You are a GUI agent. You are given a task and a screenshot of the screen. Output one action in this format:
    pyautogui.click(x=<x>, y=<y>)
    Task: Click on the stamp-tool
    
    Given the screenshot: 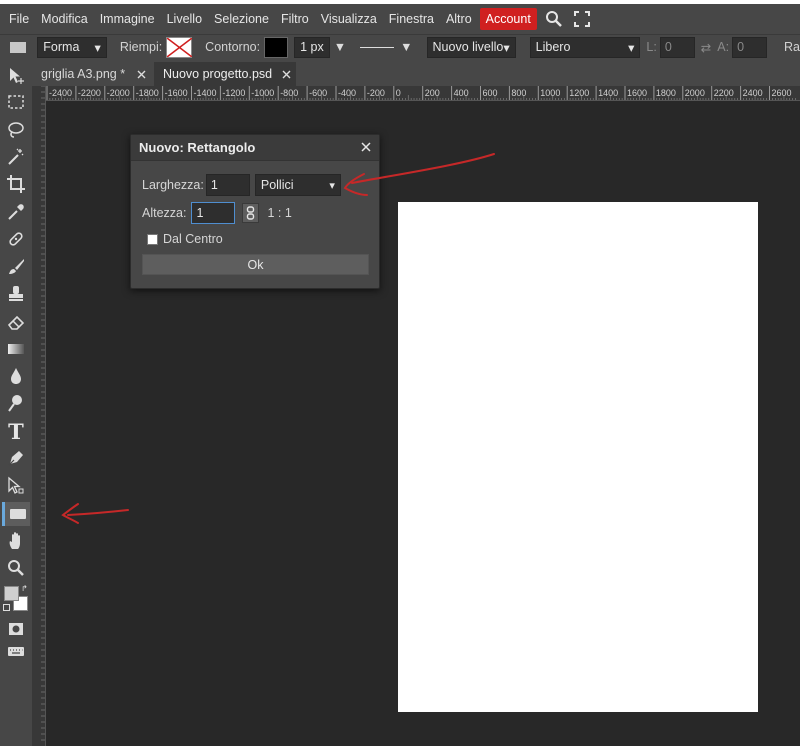 What is the action you would take?
    pyautogui.click(x=16, y=294)
    